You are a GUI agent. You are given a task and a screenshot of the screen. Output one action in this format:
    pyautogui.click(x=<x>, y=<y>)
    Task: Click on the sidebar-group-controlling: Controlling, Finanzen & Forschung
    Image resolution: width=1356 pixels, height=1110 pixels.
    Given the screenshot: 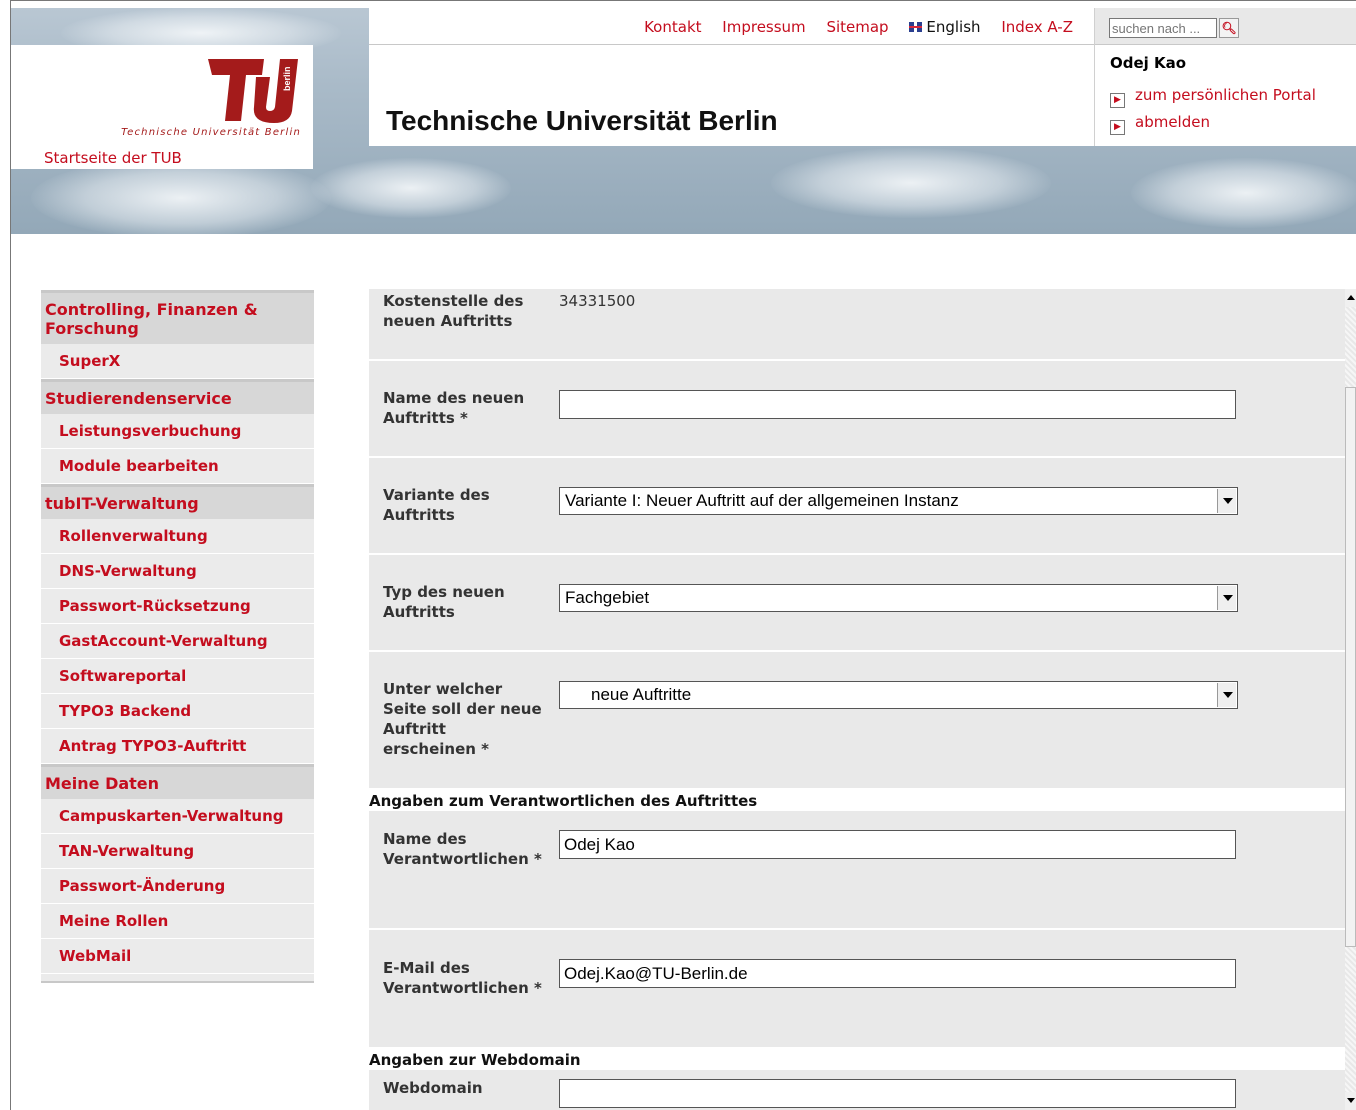 What is the action you would take?
    pyautogui.click(x=177, y=317)
    